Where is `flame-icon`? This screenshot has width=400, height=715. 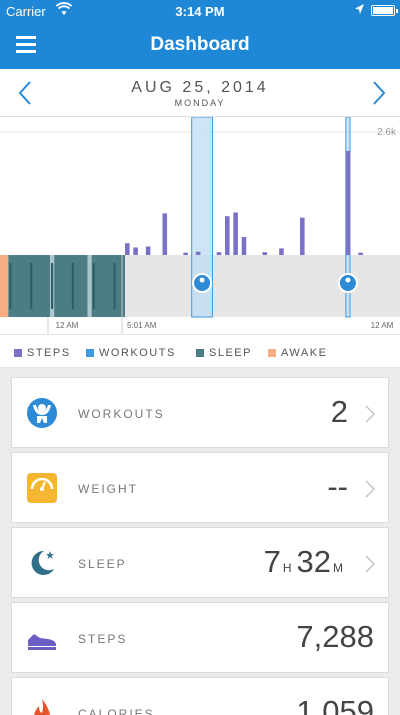 flame-icon is located at coordinates (42, 707).